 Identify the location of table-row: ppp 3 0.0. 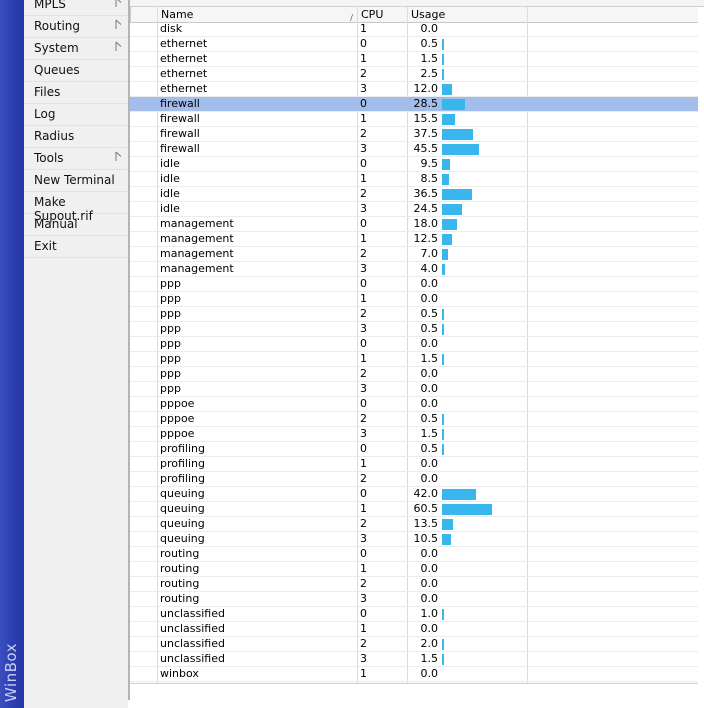
(414, 389).